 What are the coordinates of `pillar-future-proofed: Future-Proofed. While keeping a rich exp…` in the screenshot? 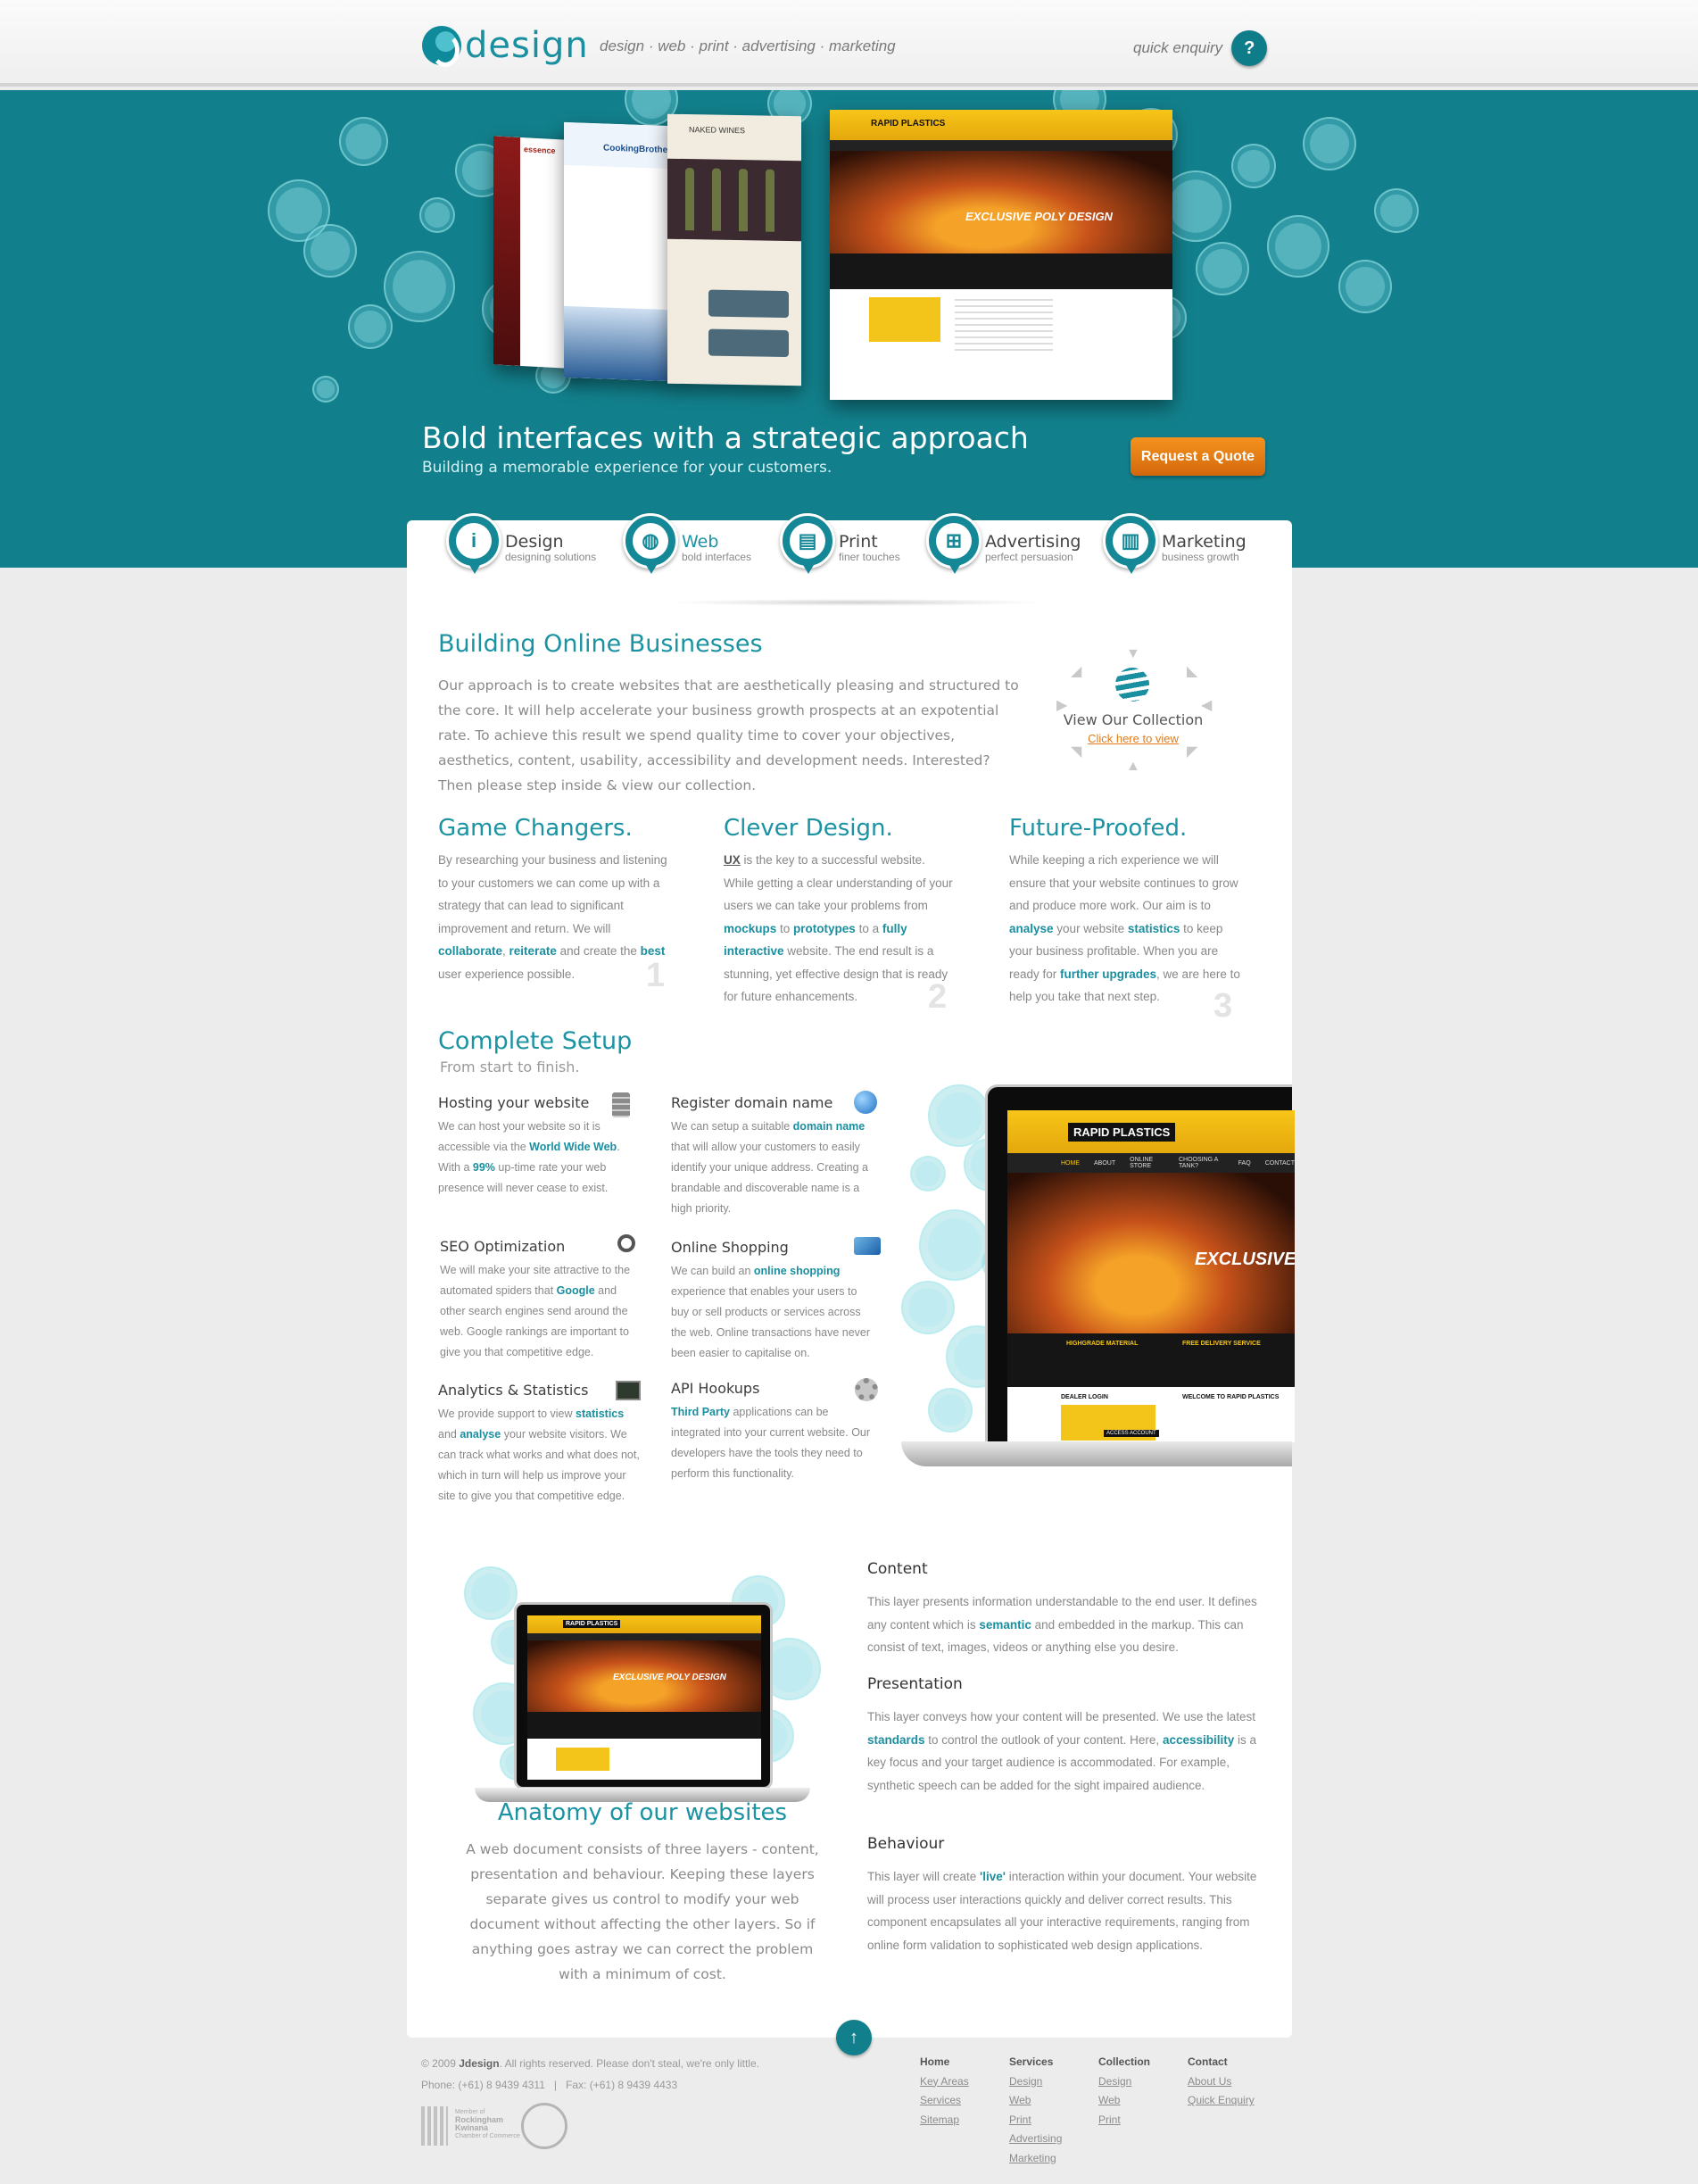 It's located at (1126, 912).